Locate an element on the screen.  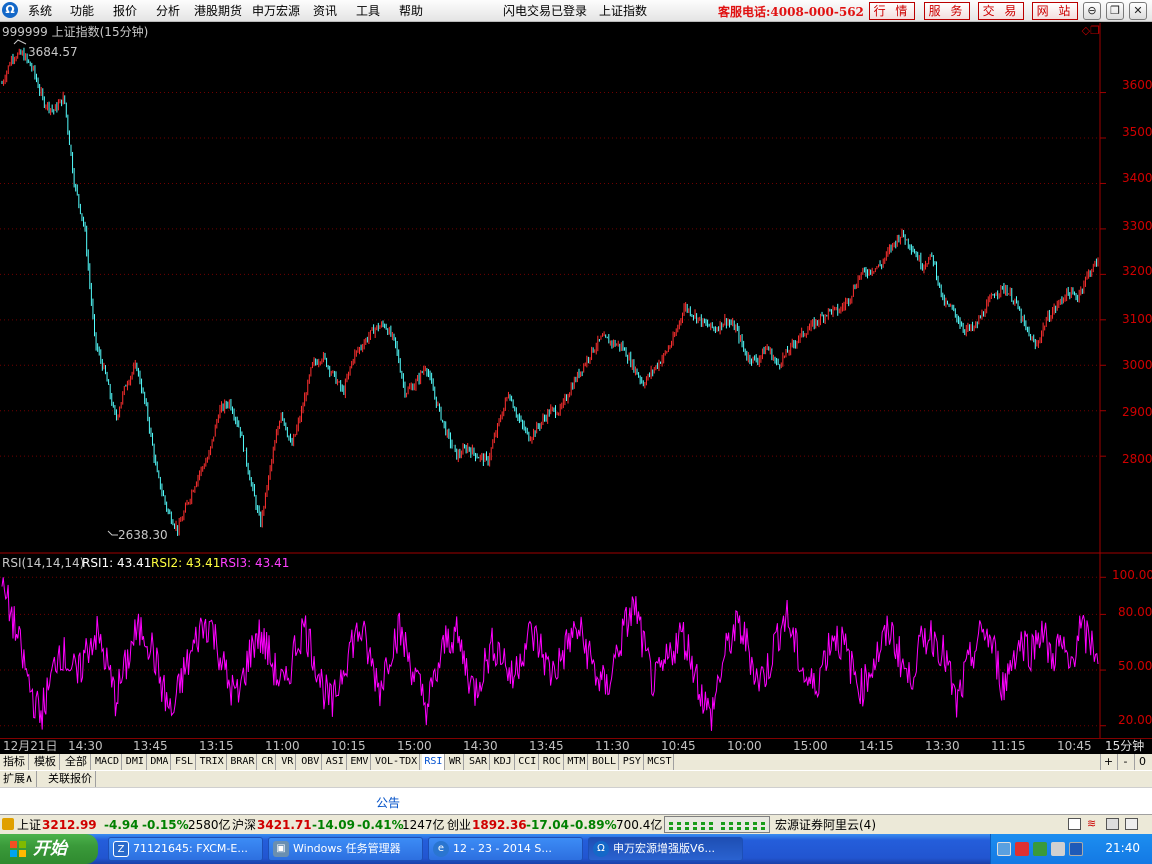
cy-volume: 700.4亿 is located at coordinates (639, 825).